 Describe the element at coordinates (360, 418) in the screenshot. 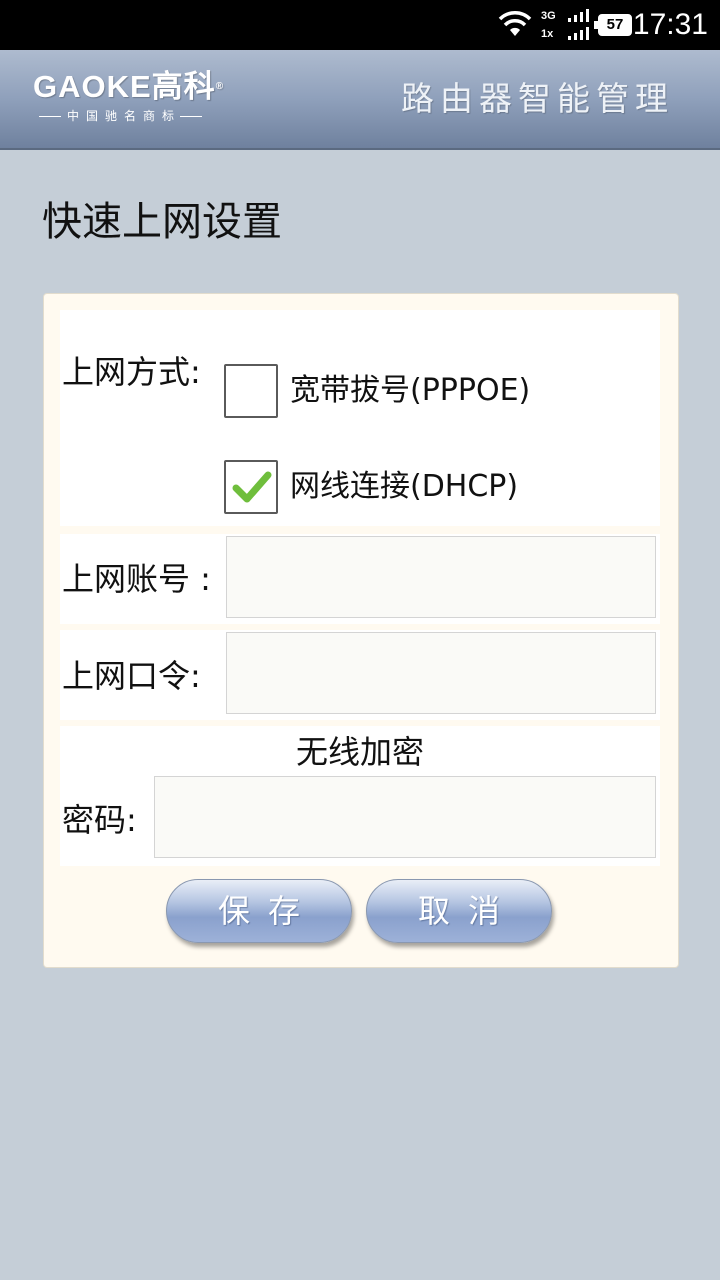

I see `connection-type-section: 上网方式: 宽带拔号(PPPOE) 网线连接(DHCP)` at that location.